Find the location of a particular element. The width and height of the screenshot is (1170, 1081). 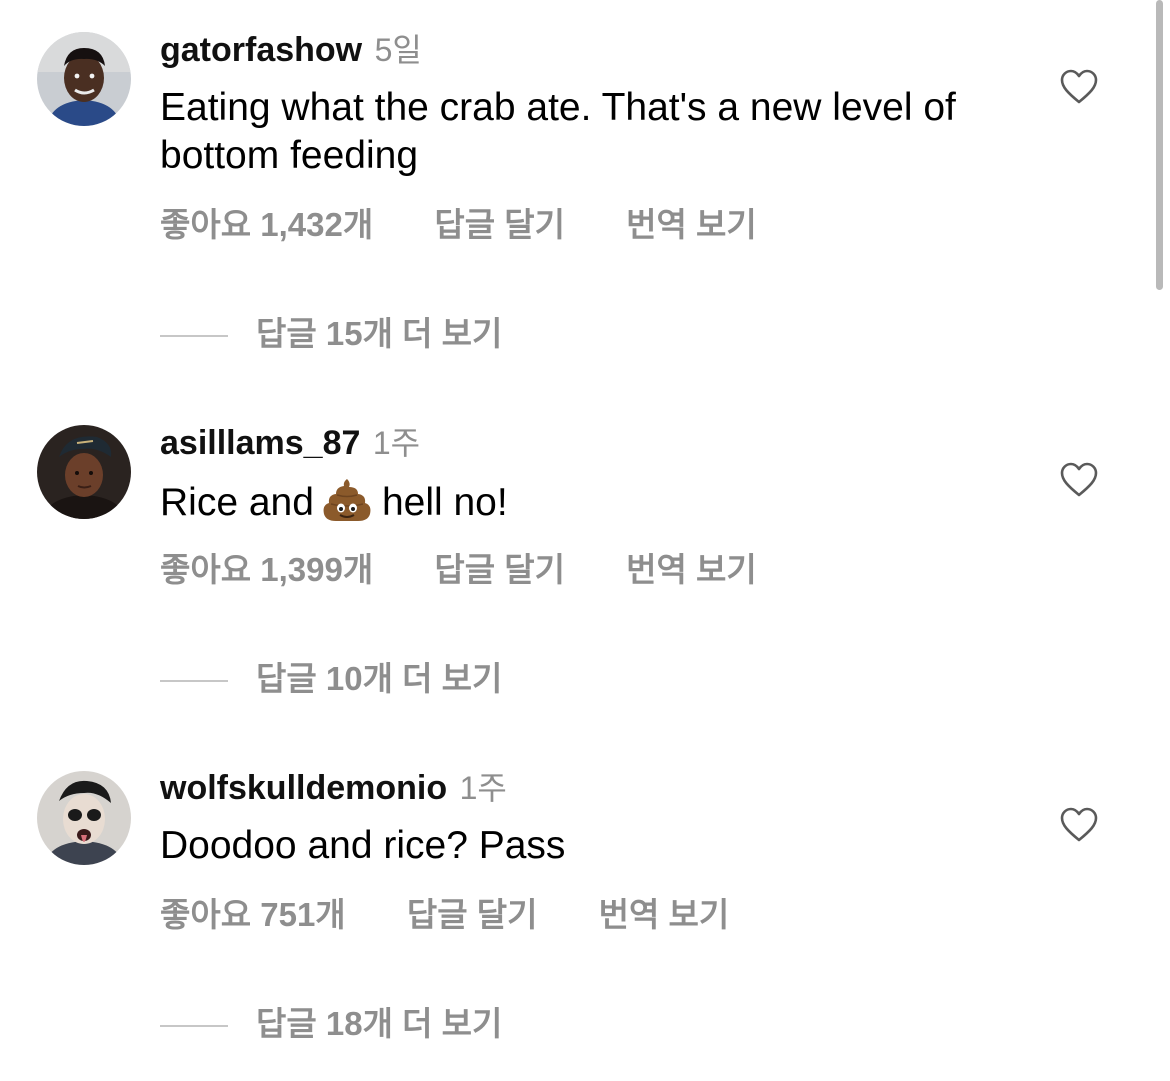

likes-count: 좋아요 1,399개 is located at coordinates (266, 570).